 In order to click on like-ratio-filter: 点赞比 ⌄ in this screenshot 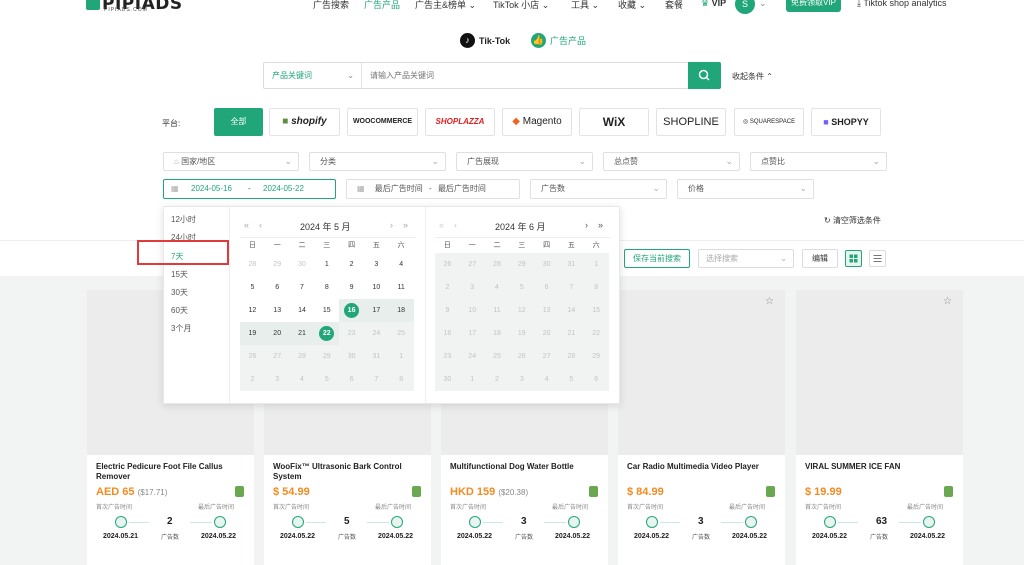, I will do `click(818, 161)`.